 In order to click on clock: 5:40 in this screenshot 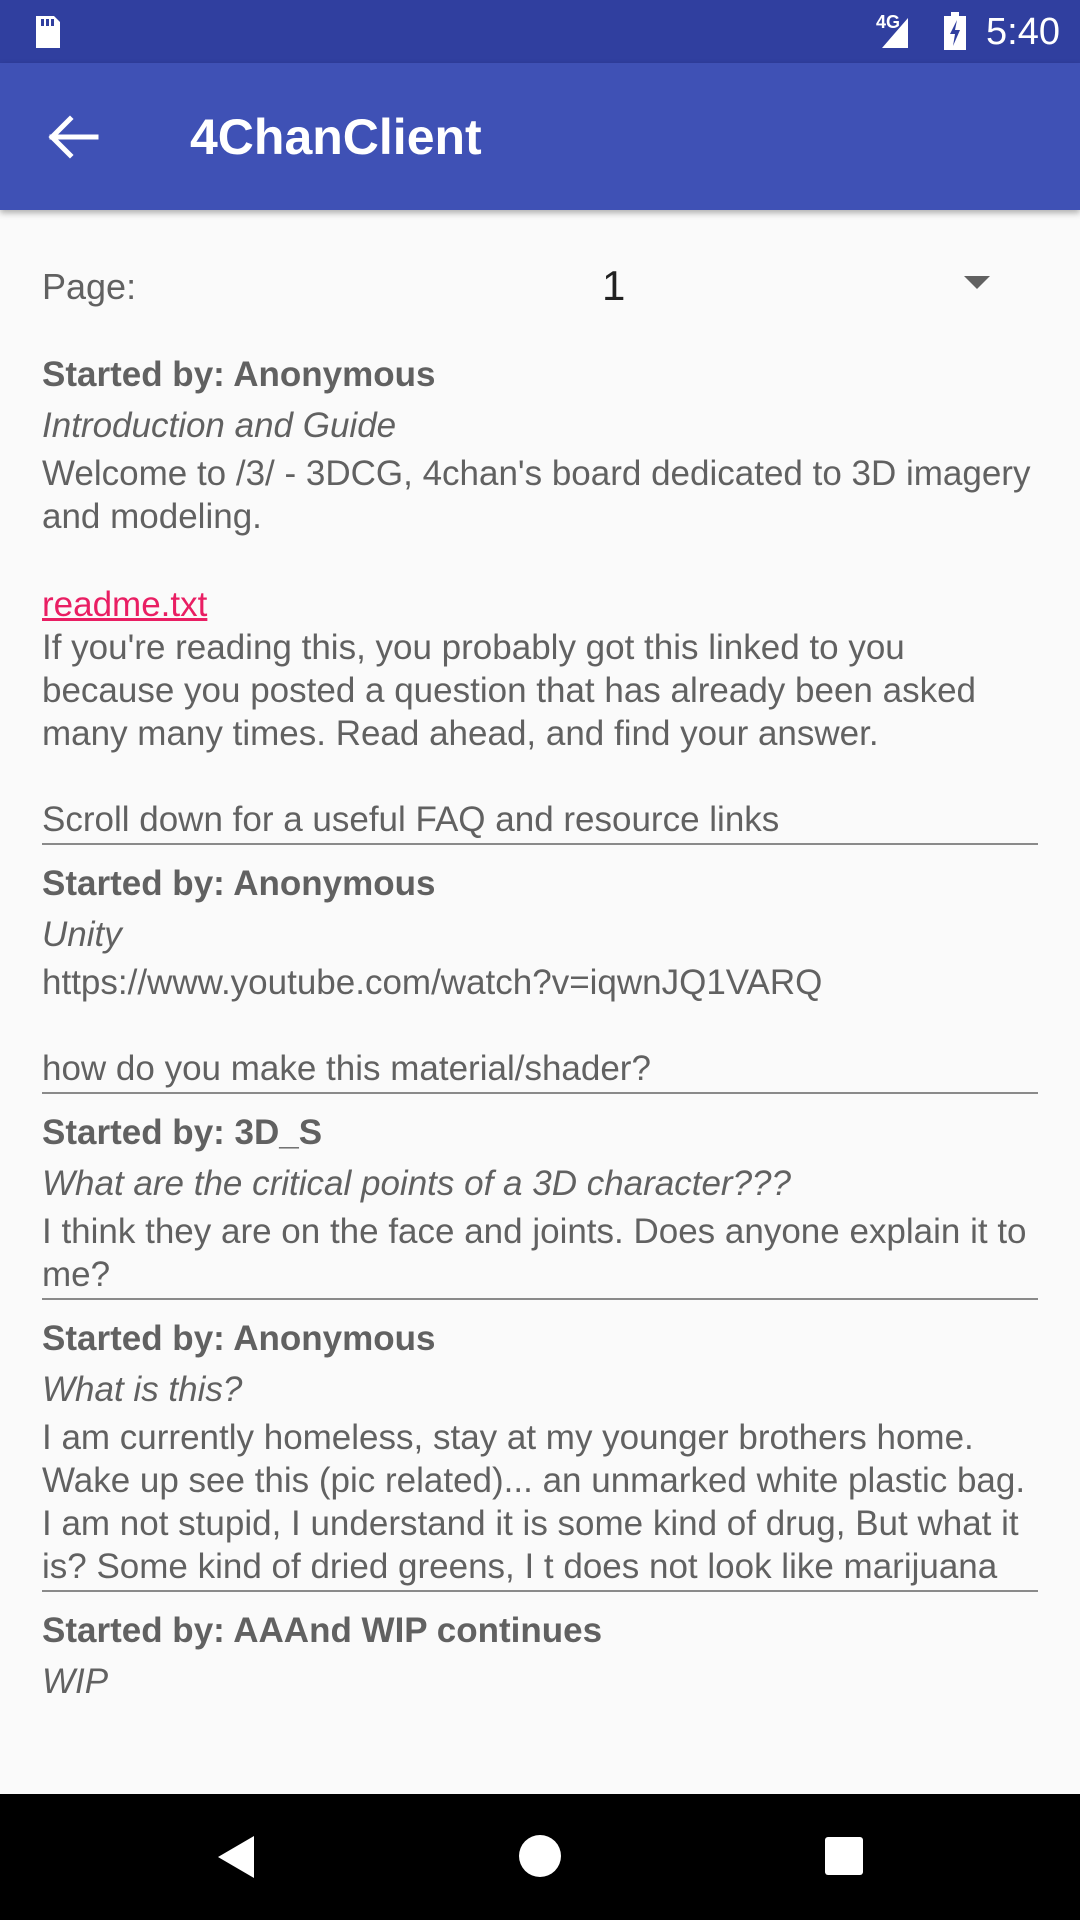, I will do `click(1023, 32)`.